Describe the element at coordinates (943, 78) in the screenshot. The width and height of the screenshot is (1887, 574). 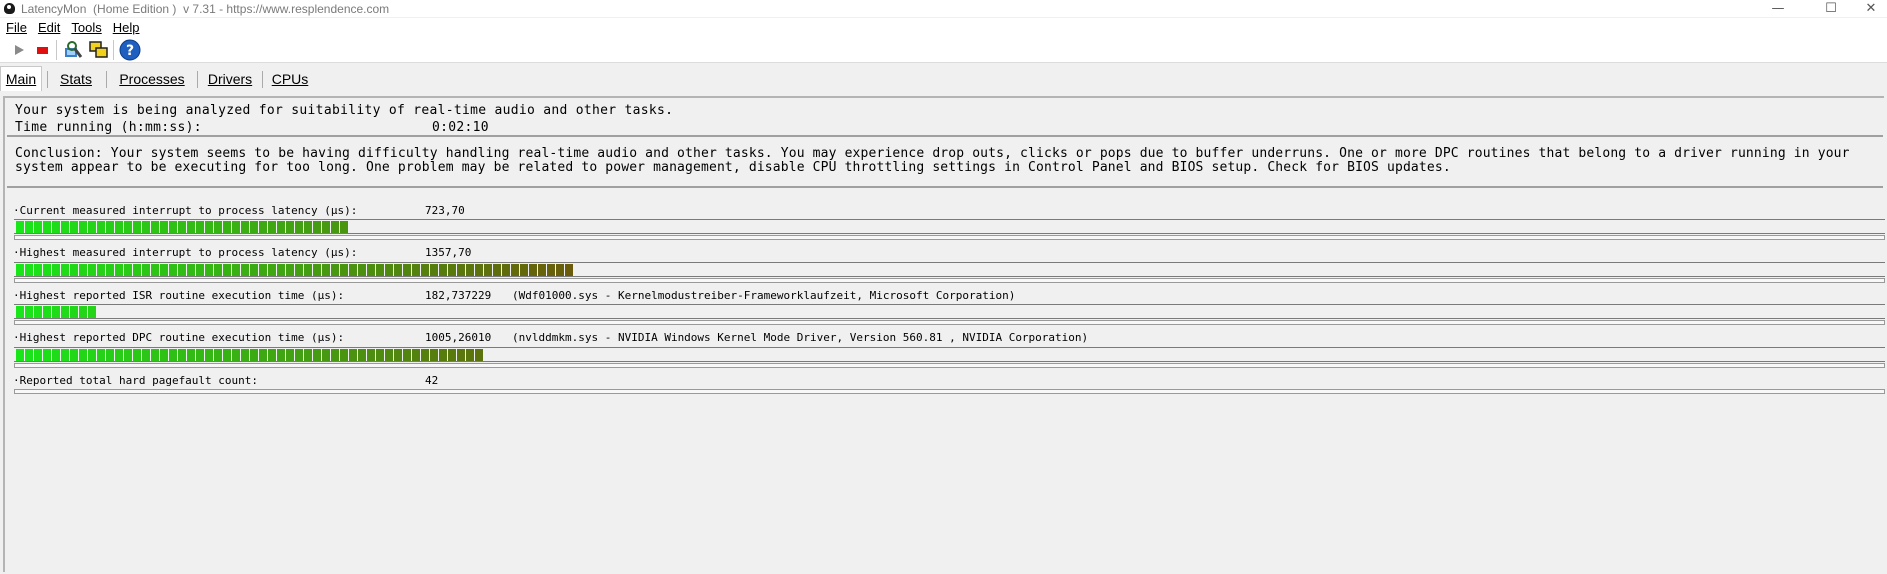
I see `tab-strip: Main Stats Processes Drivers CPUs` at that location.